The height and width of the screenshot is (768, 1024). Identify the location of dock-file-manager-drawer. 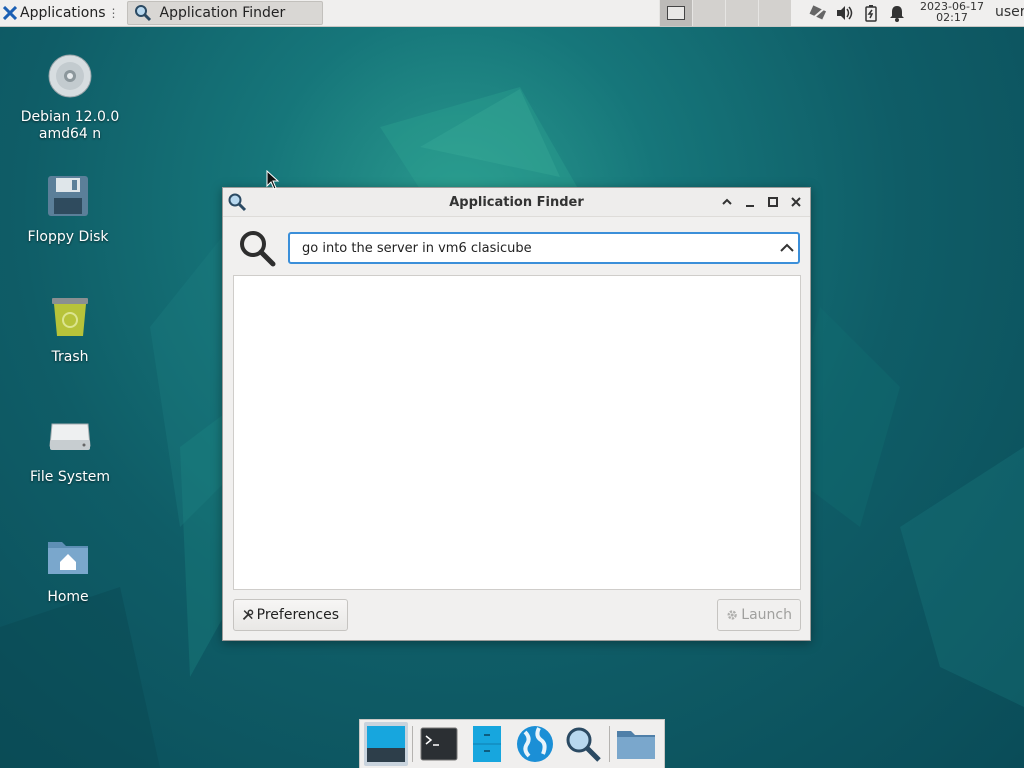
(487, 744).